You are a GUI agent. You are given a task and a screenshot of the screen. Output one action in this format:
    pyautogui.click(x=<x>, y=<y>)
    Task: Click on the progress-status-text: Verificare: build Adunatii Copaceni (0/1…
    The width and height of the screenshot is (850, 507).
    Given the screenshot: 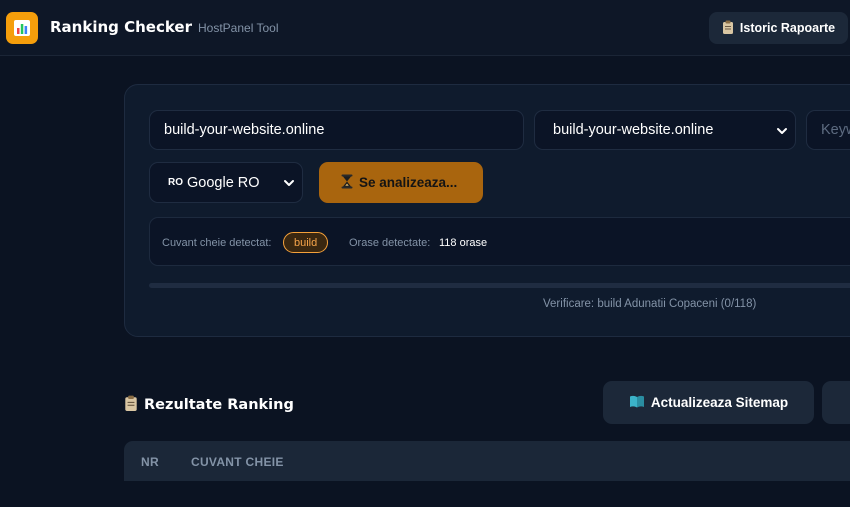 What is the action you would take?
    pyautogui.click(x=650, y=304)
    